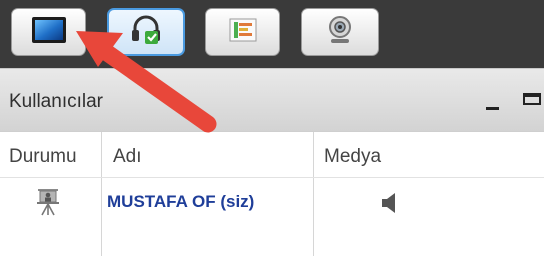  Describe the element at coordinates (157, 88) in the screenshot. I see `arrow-shaft` at that location.